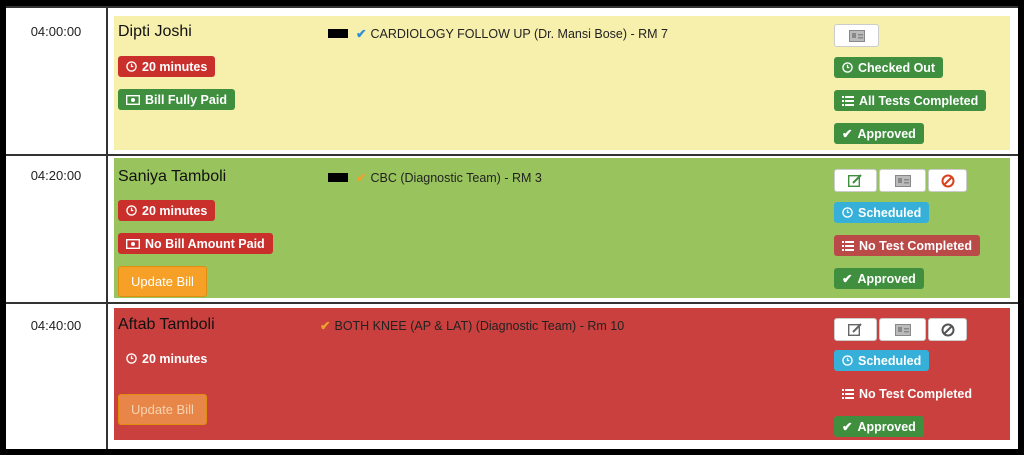 The height and width of the screenshot is (455, 1024). What do you see at coordinates (512, 7) in the screenshot?
I see `top-divider` at bounding box center [512, 7].